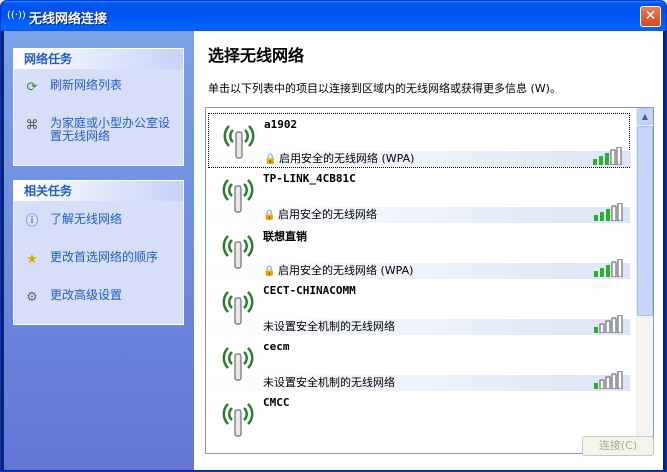 The image size is (667, 472). Describe the element at coordinates (110, 129) in the screenshot. I see `task-label: 为家庭或小型办公室设置无线网络` at that location.